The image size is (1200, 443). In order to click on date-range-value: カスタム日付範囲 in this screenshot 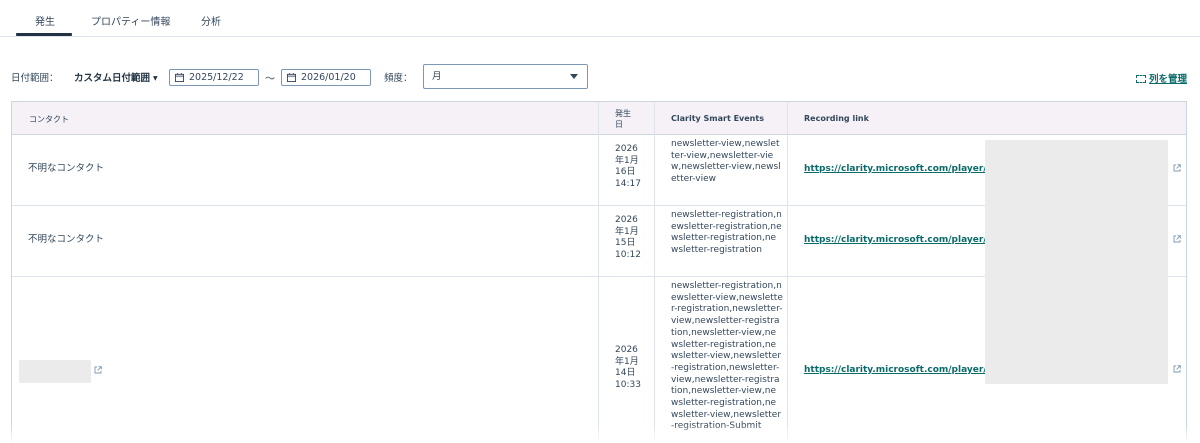, I will do `click(112, 78)`.